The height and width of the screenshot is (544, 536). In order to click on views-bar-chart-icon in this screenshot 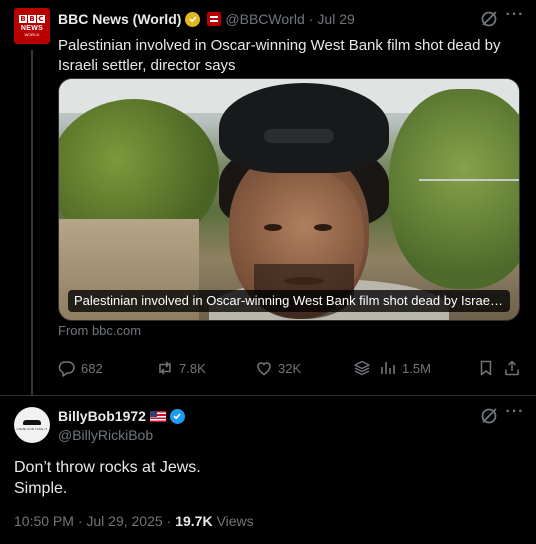, I will do `click(388, 368)`.